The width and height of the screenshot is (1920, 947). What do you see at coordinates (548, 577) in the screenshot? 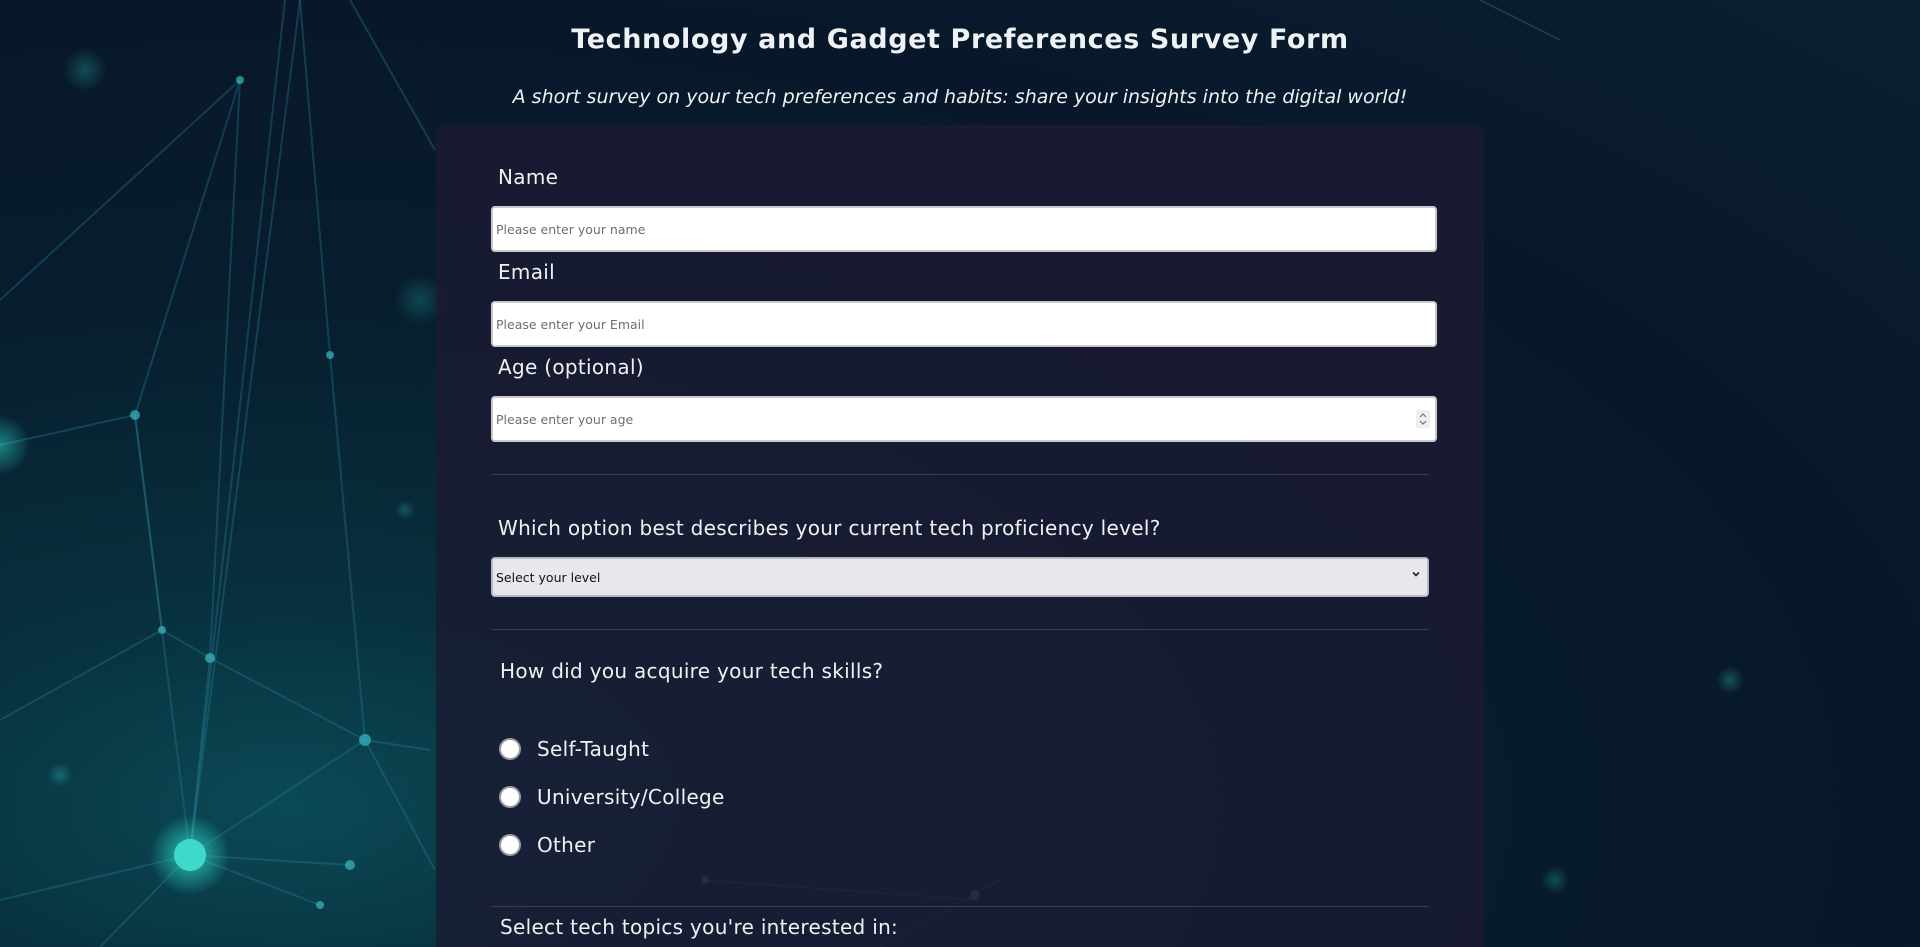
I see `proficiency-select-value: Select your level` at bounding box center [548, 577].